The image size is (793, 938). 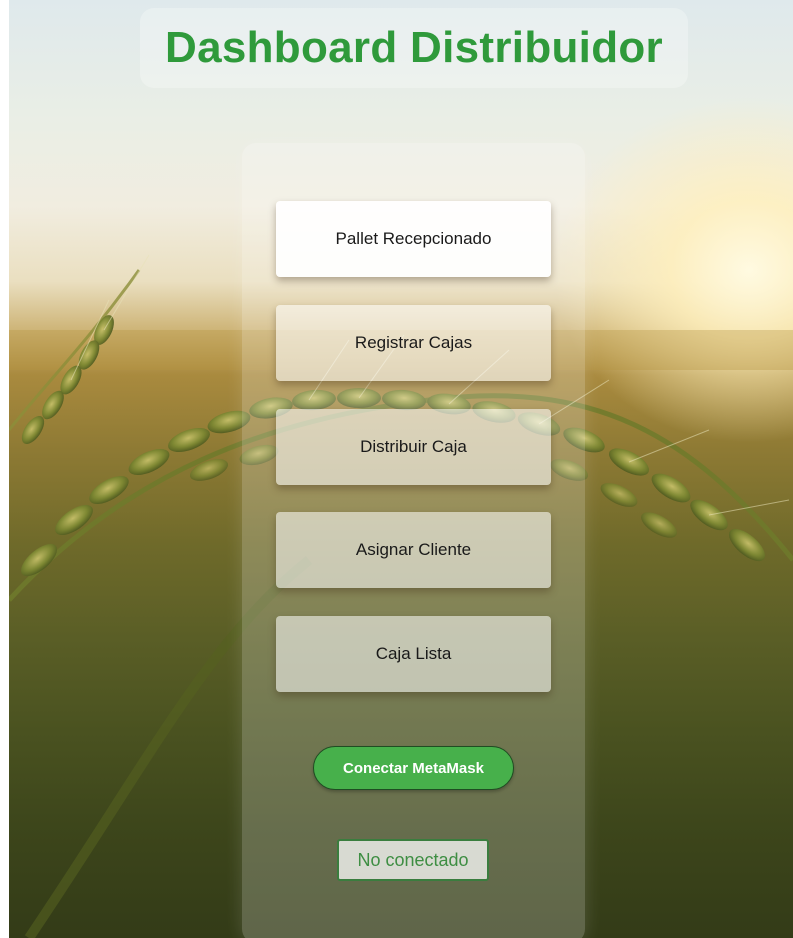 I want to click on page-title: Dashboard Distribuidor, so click(x=414, y=47).